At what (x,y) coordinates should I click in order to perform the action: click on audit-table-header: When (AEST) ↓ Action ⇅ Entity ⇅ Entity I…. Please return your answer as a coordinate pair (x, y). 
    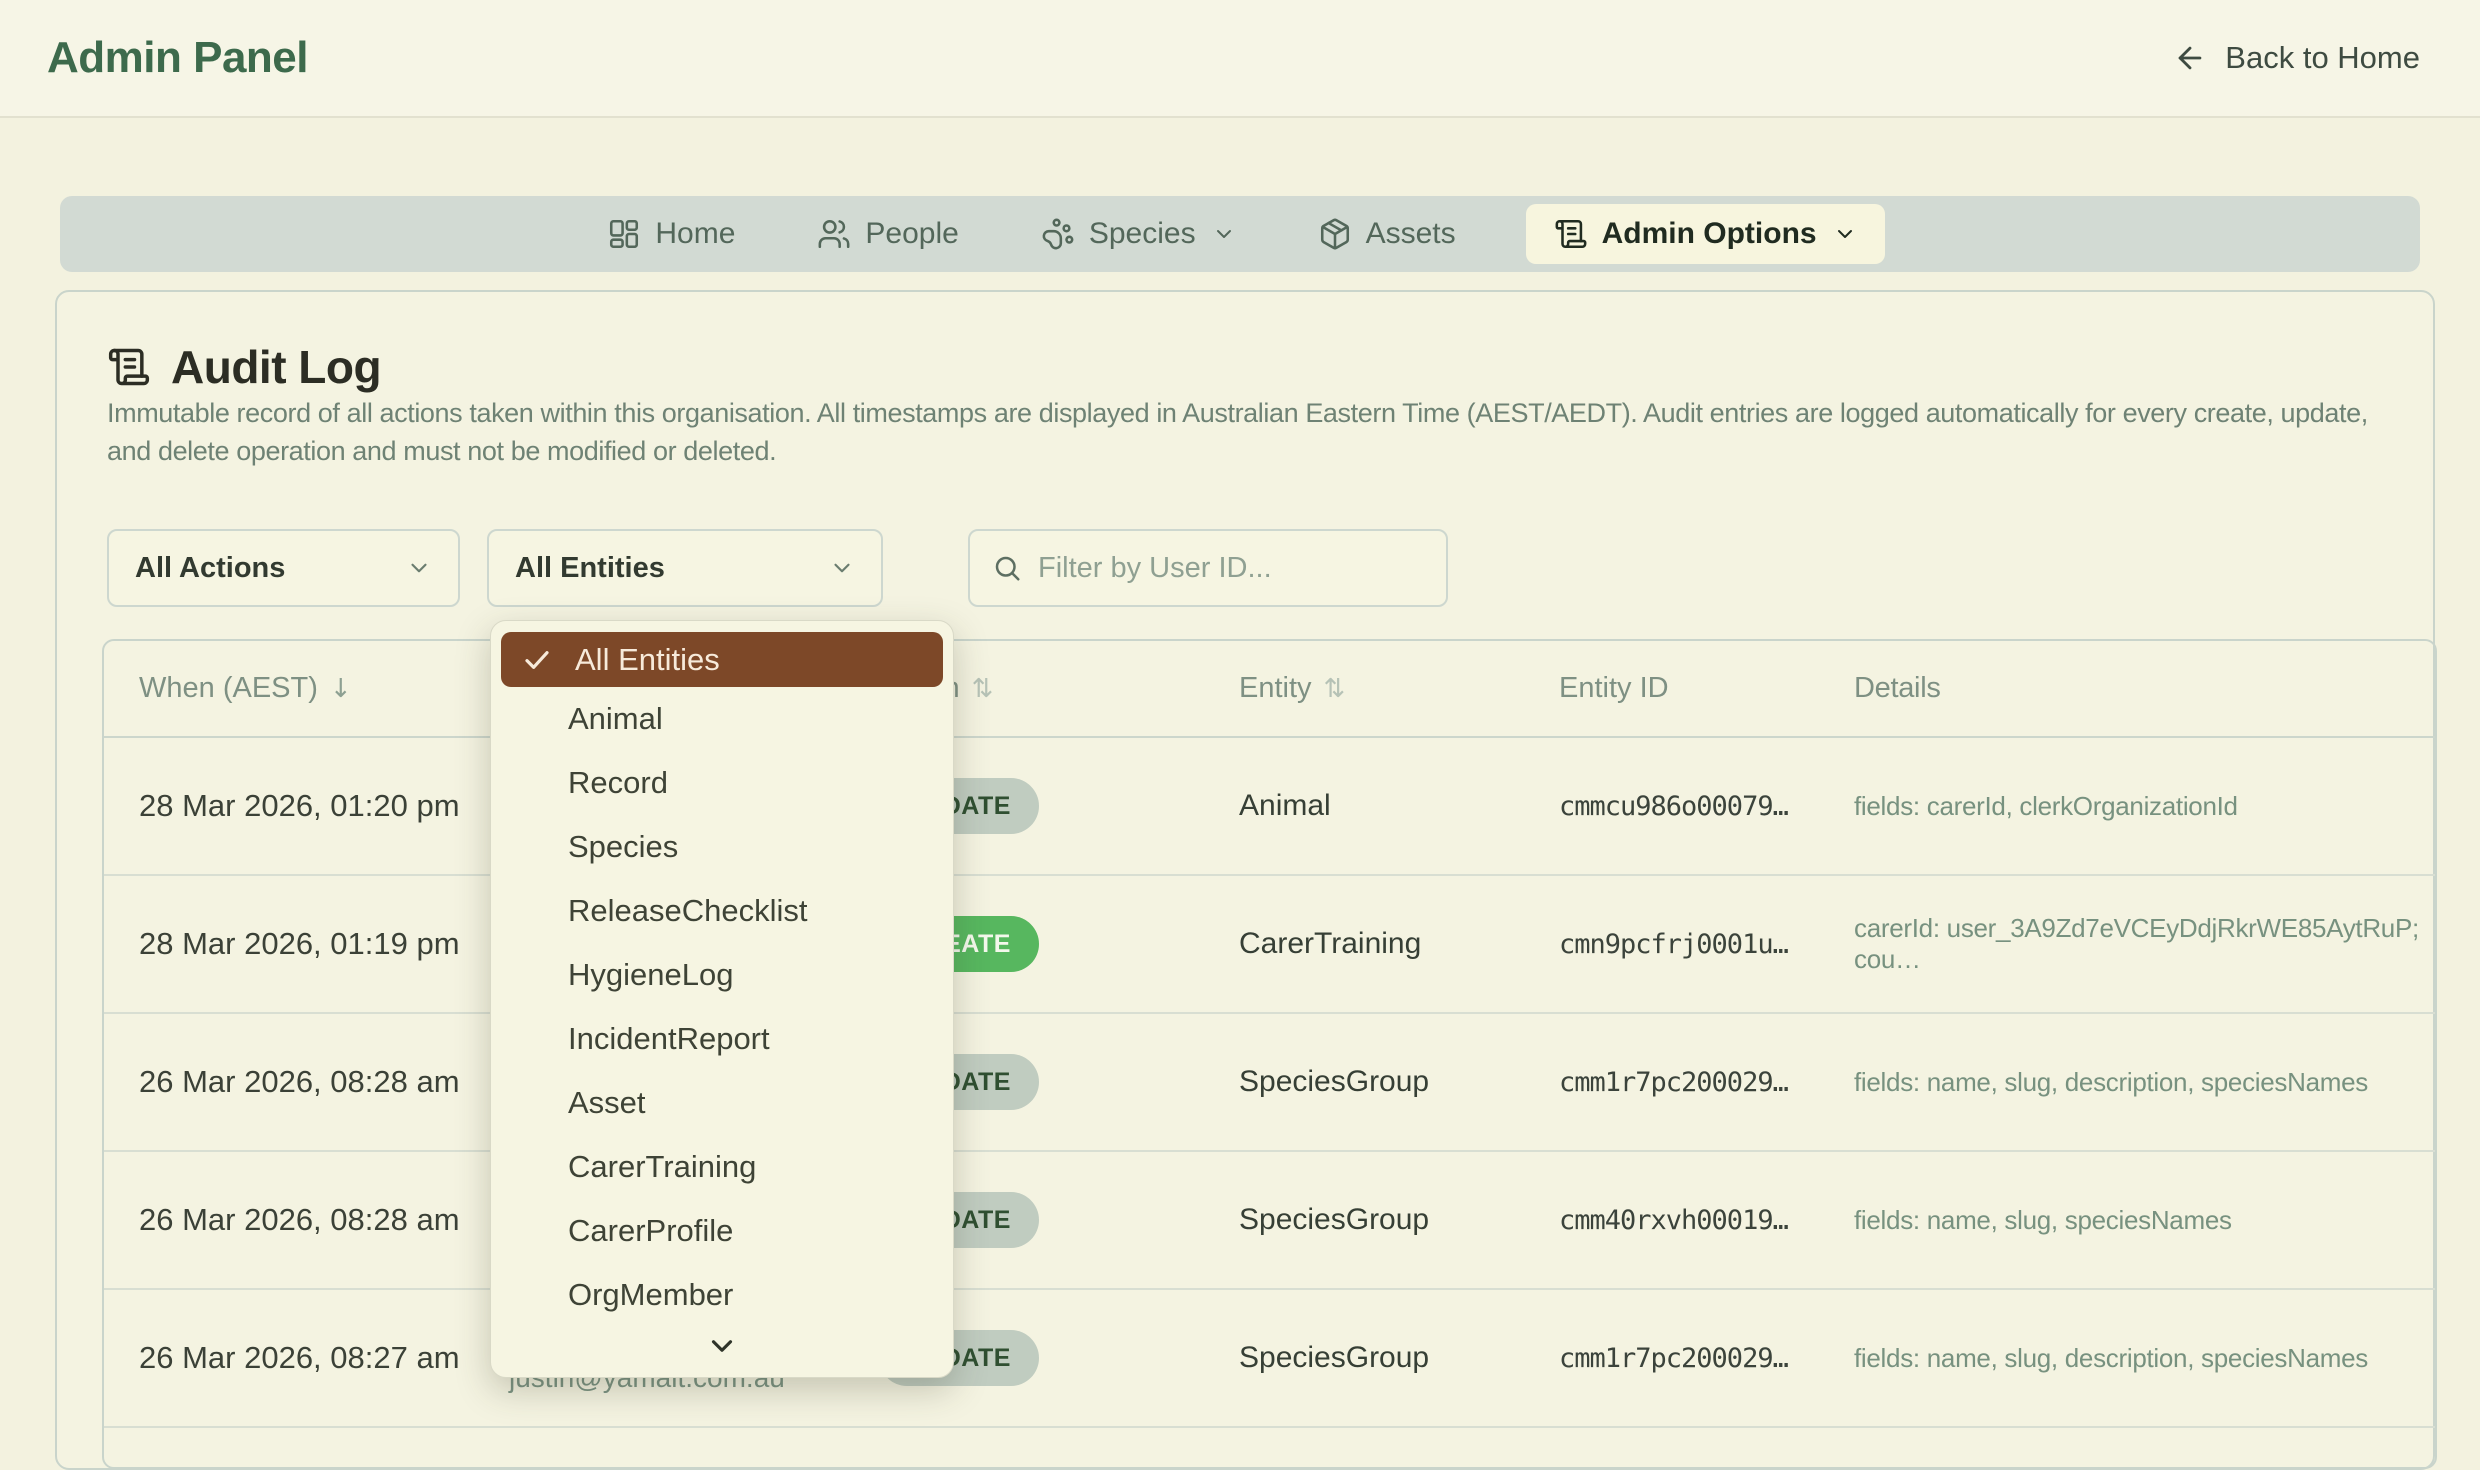
    Looking at the image, I should click on (1269, 689).